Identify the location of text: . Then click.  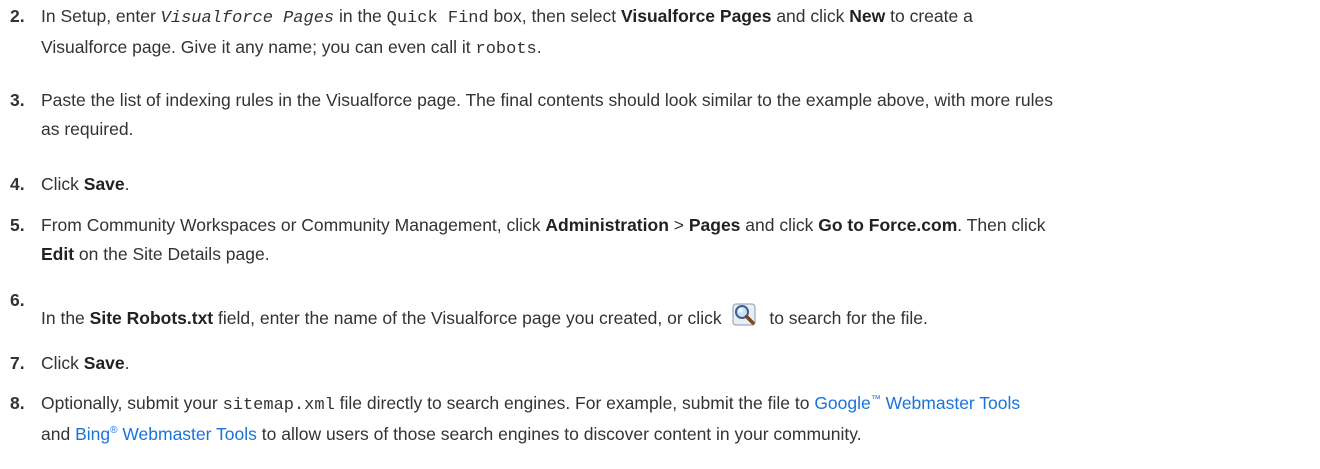
(1001, 225).